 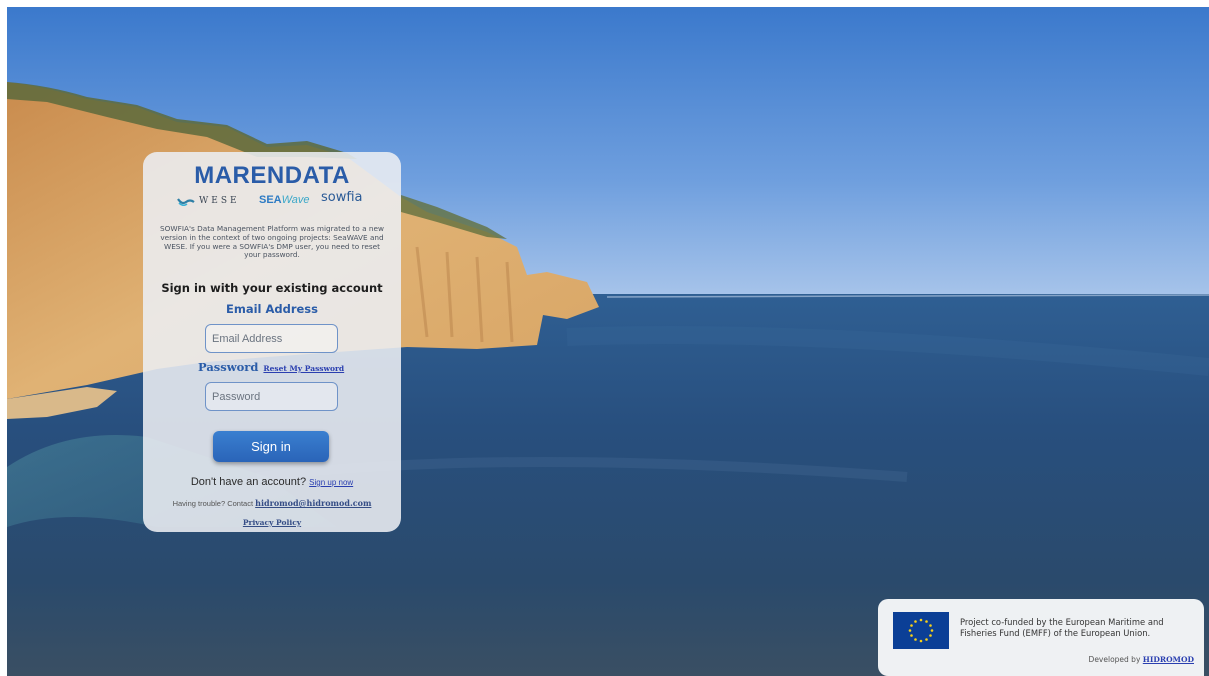 I want to click on sowfia-logo: sowfia, so click(x=342, y=197).